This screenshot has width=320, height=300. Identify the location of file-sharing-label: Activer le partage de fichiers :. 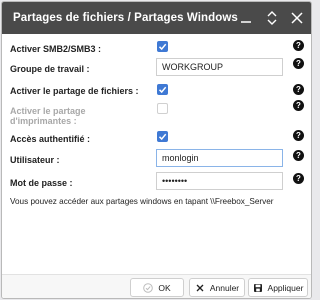
(74, 91).